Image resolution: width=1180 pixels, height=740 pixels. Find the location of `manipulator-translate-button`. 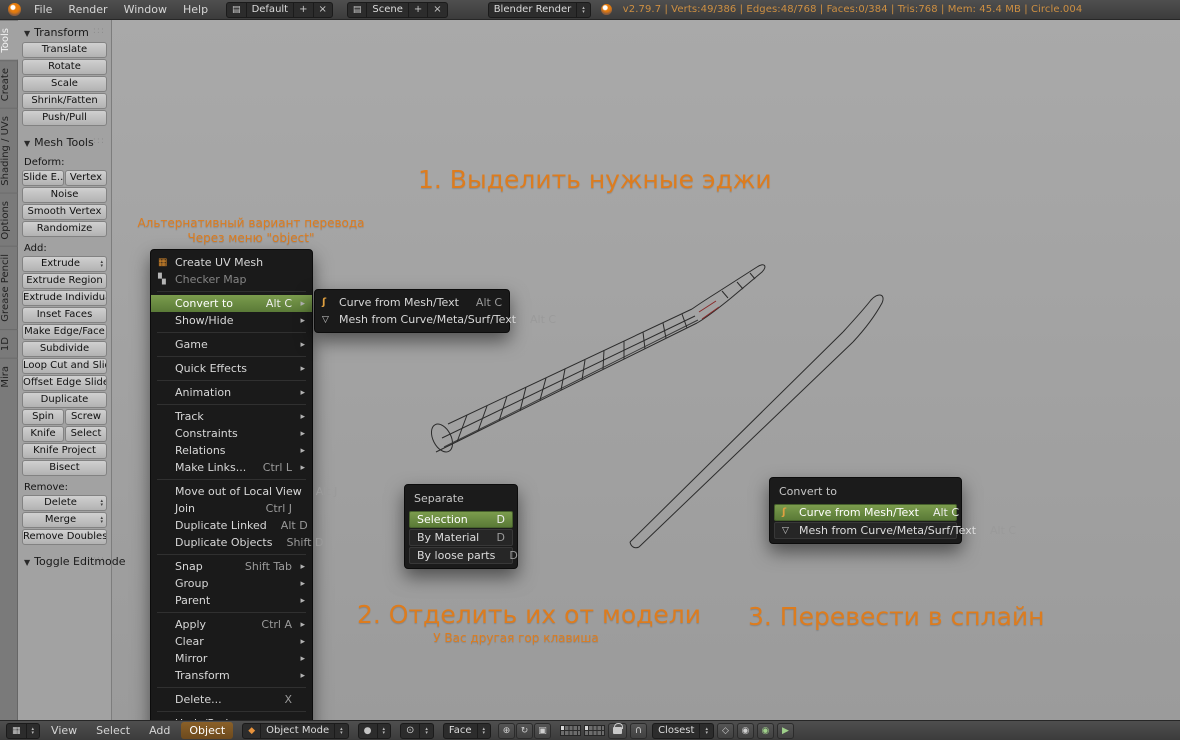

manipulator-translate-button is located at coordinates (507, 730).